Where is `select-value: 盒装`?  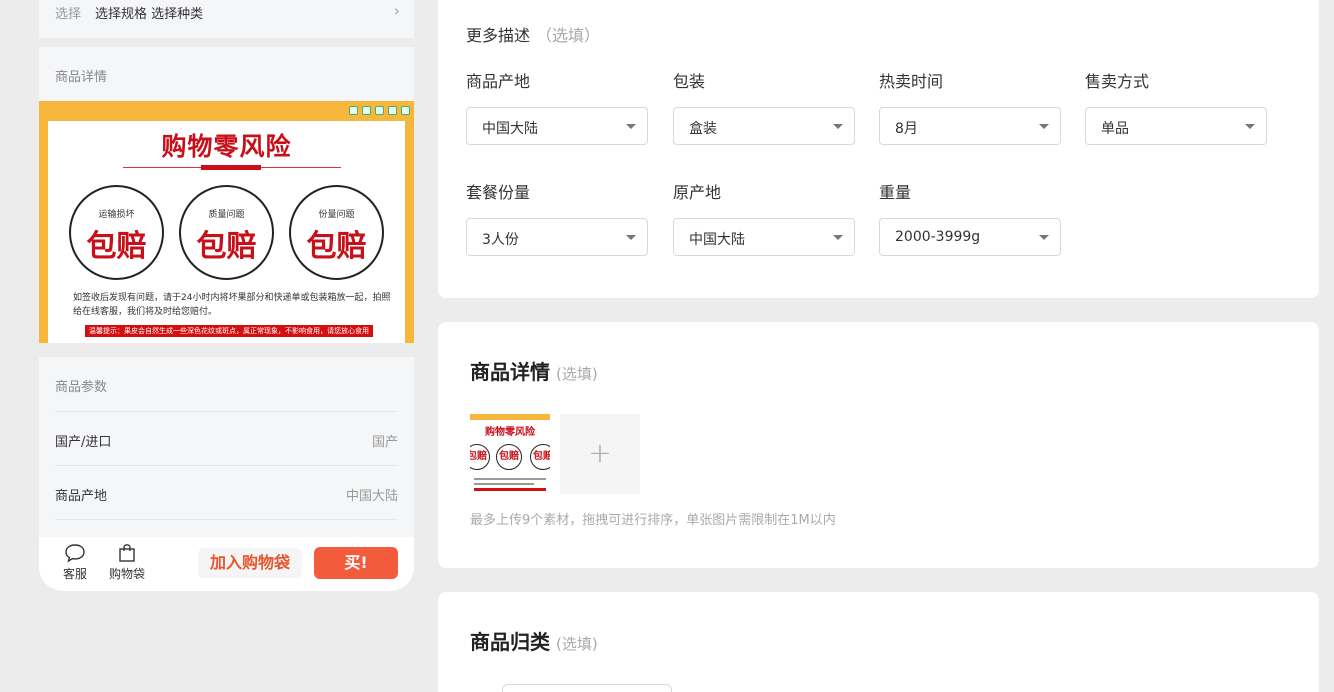 select-value: 盒装 is located at coordinates (703, 129).